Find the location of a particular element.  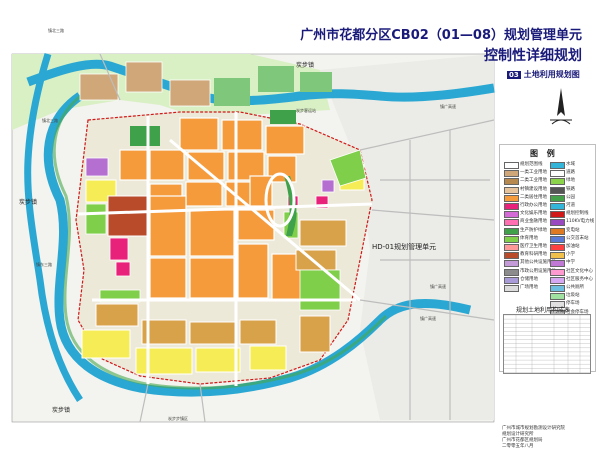

legend-label: 绿地 is located at coordinates (570, 181).